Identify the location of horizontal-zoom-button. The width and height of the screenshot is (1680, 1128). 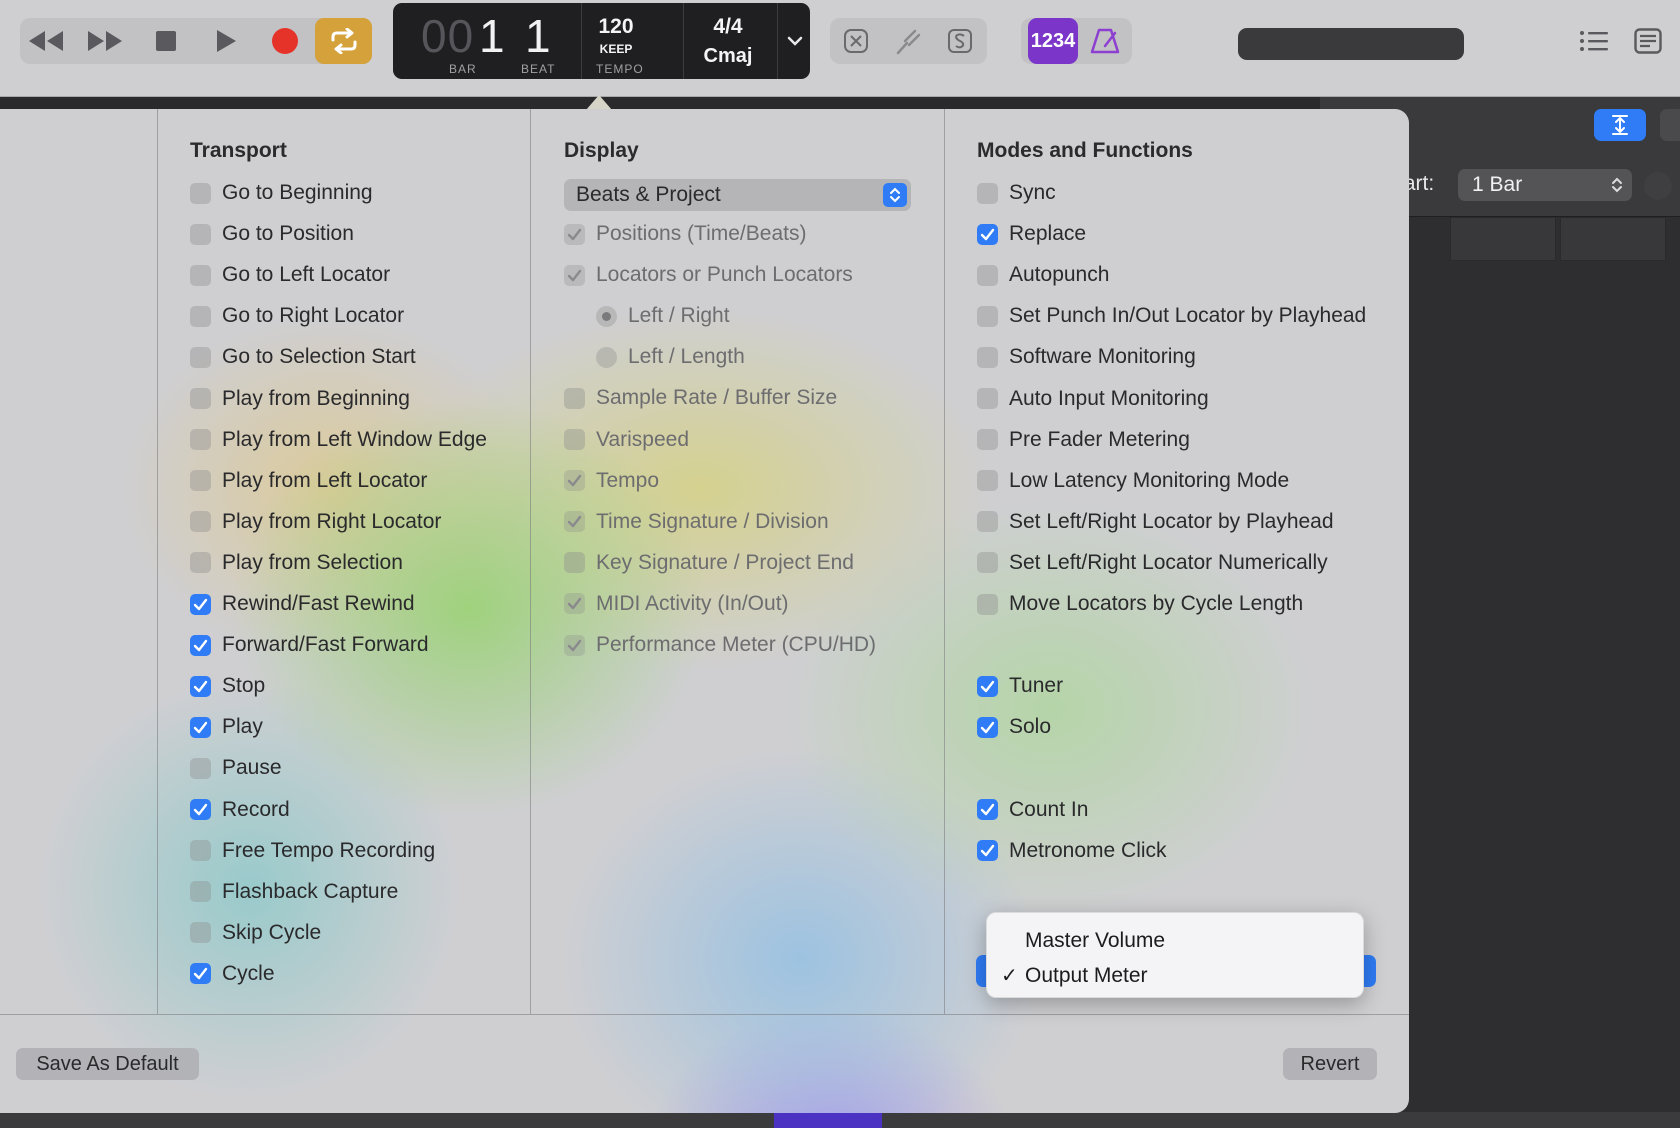
(1670, 125).